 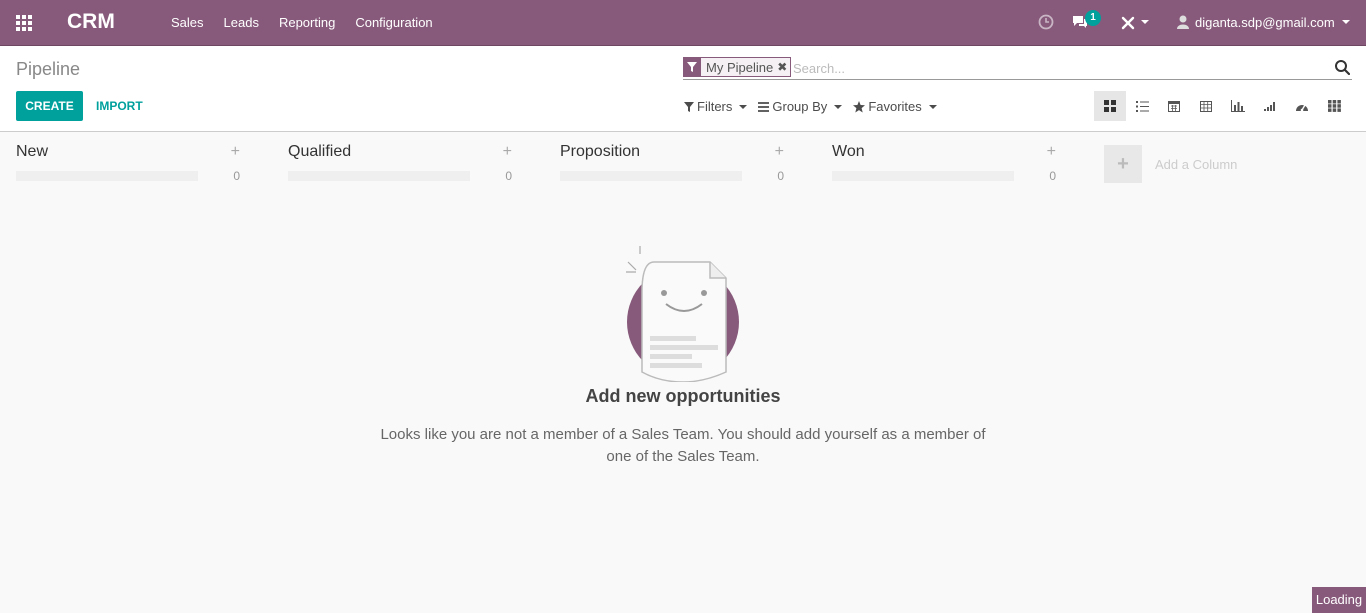 What do you see at coordinates (600, 152) in the screenshot?
I see `column-title: Proposition` at bounding box center [600, 152].